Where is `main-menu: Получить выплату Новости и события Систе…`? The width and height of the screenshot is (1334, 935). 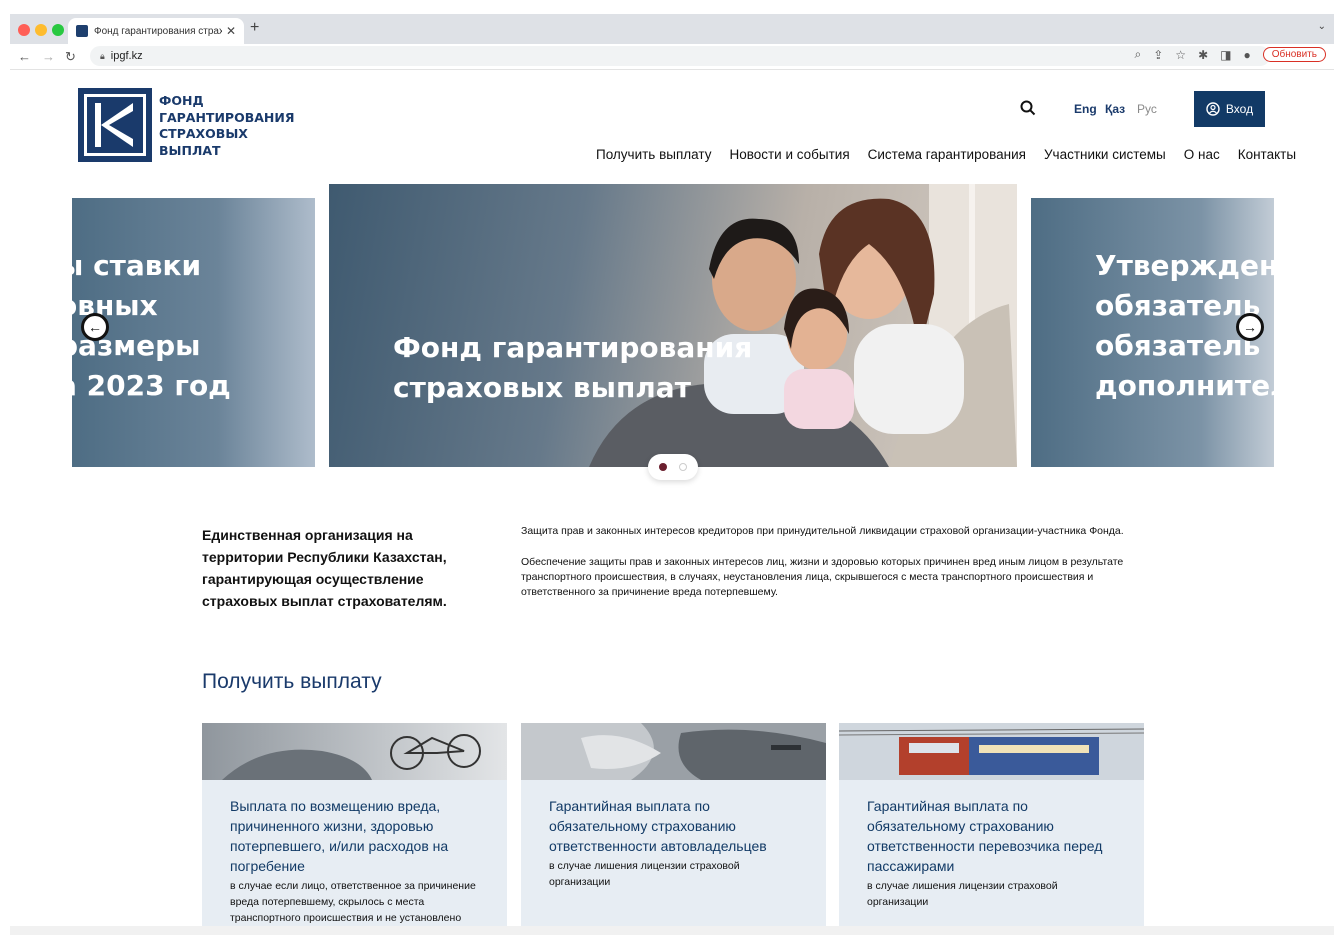 main-menu: Получить выплату Новости и события Систе… is located at coordinates (946, 154).